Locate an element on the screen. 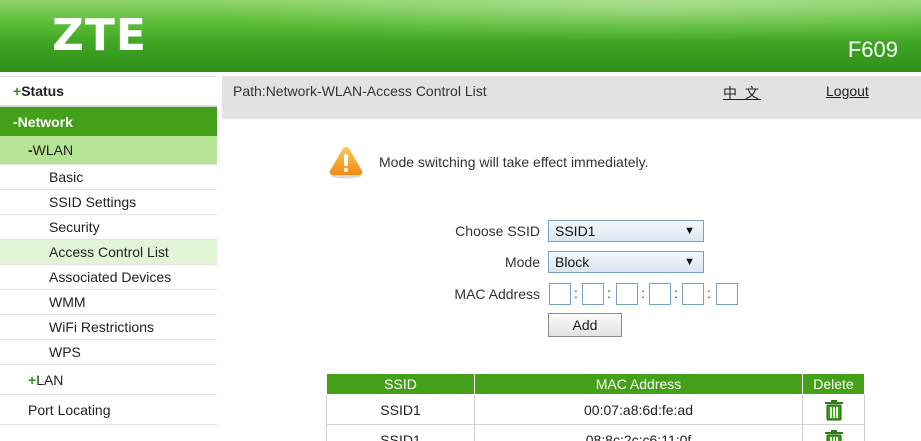  table-header-row: SSID MAC Address Delete is located at coordinates (595, 384).